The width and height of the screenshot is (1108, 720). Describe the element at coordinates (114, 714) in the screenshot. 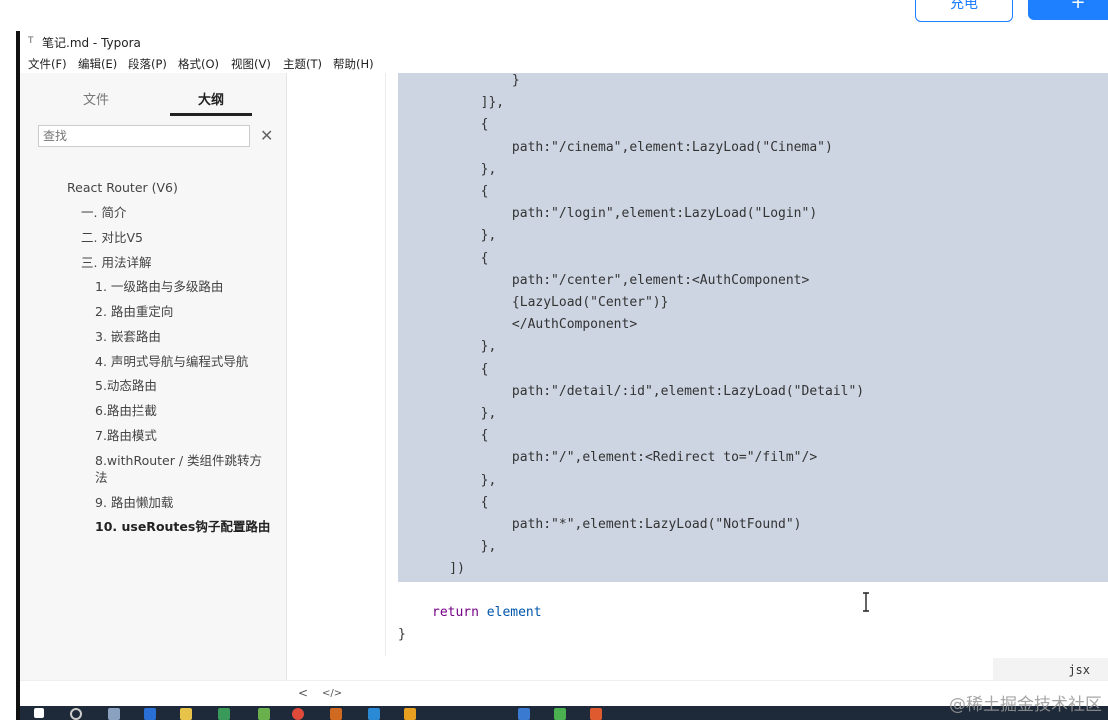

I see `task-view-icon` at that location.